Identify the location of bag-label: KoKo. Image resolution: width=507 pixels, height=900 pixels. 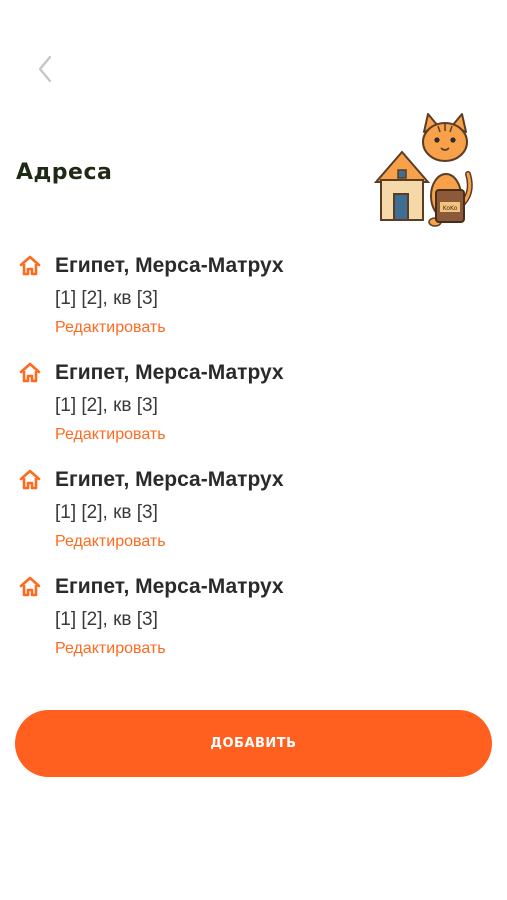
(450, 208).